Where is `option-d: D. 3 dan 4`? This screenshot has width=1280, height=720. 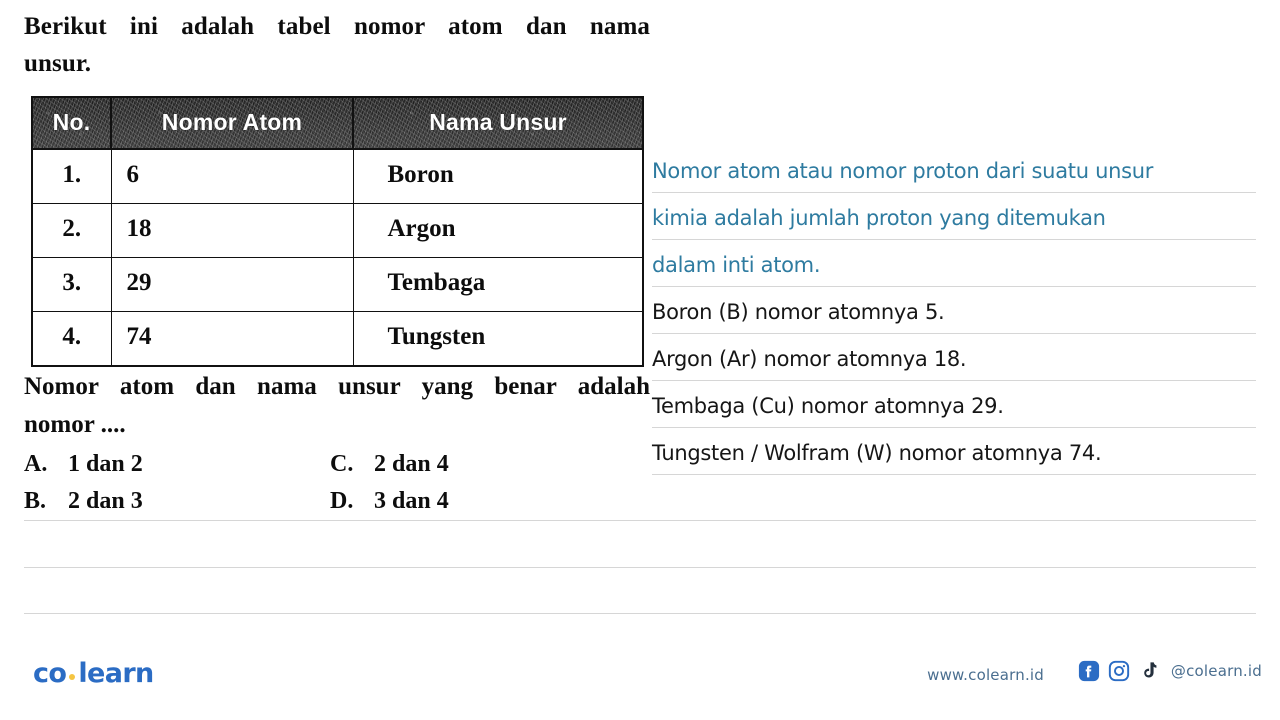 option-d: D. 3 dan 4 is located at coordinates (389, 501).